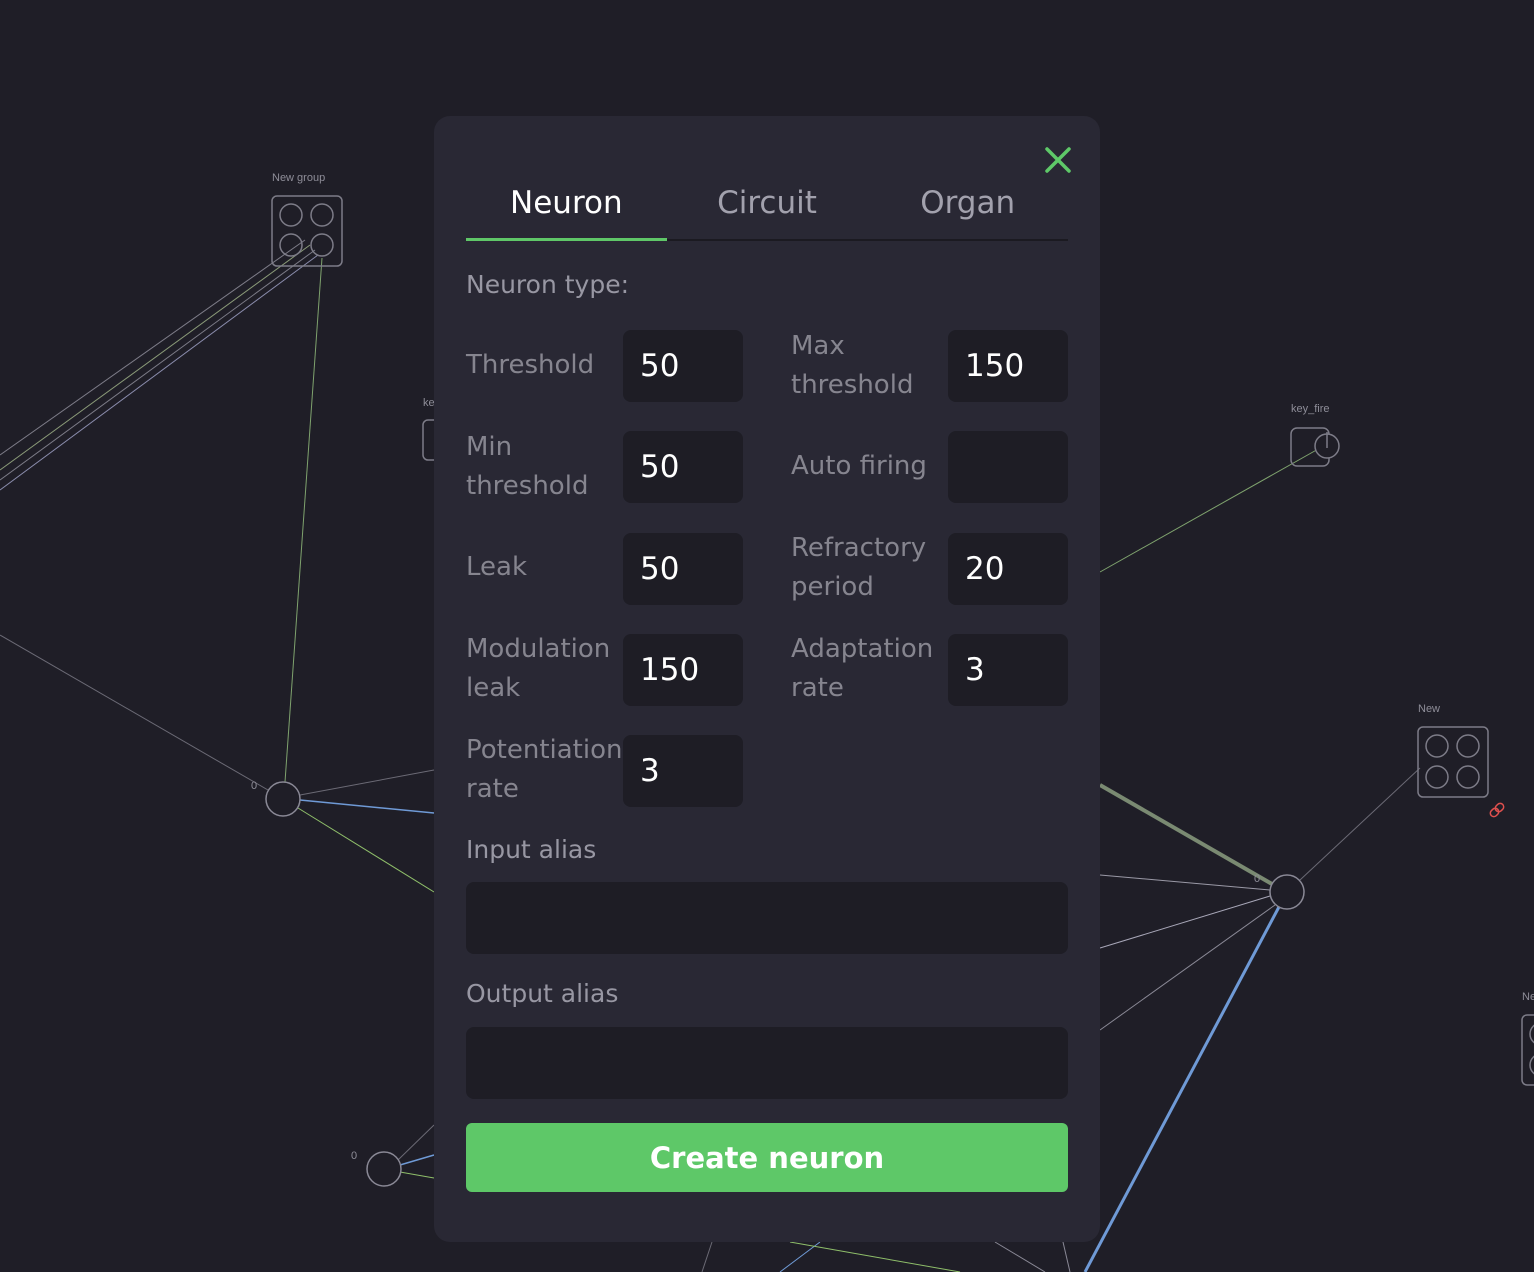 The image size is (1534, 1272). I want to click on threshold-label: Threshold, so click(530, 365).